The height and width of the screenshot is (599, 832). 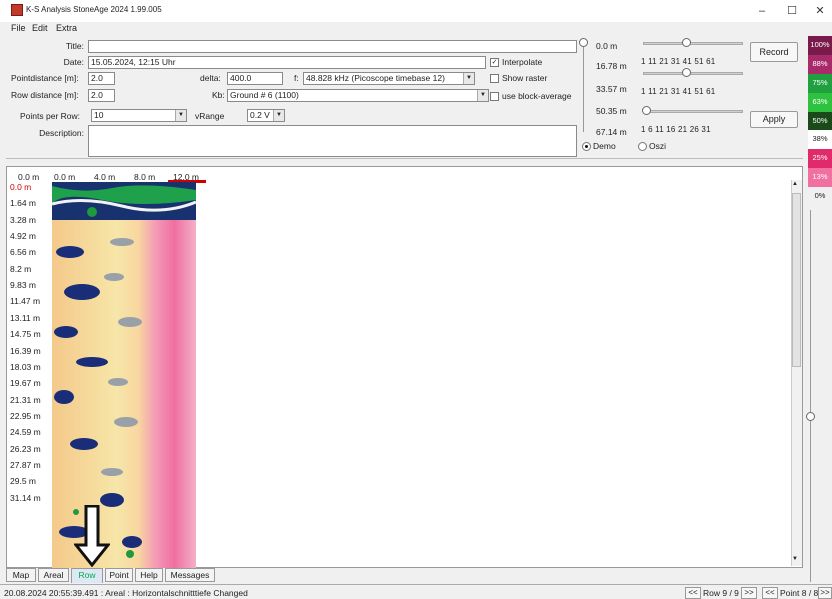 What do you see at coordinates (693, 593) in the screenshot?
I see `row-prev-button: <<` at bounding box center [693, 593].